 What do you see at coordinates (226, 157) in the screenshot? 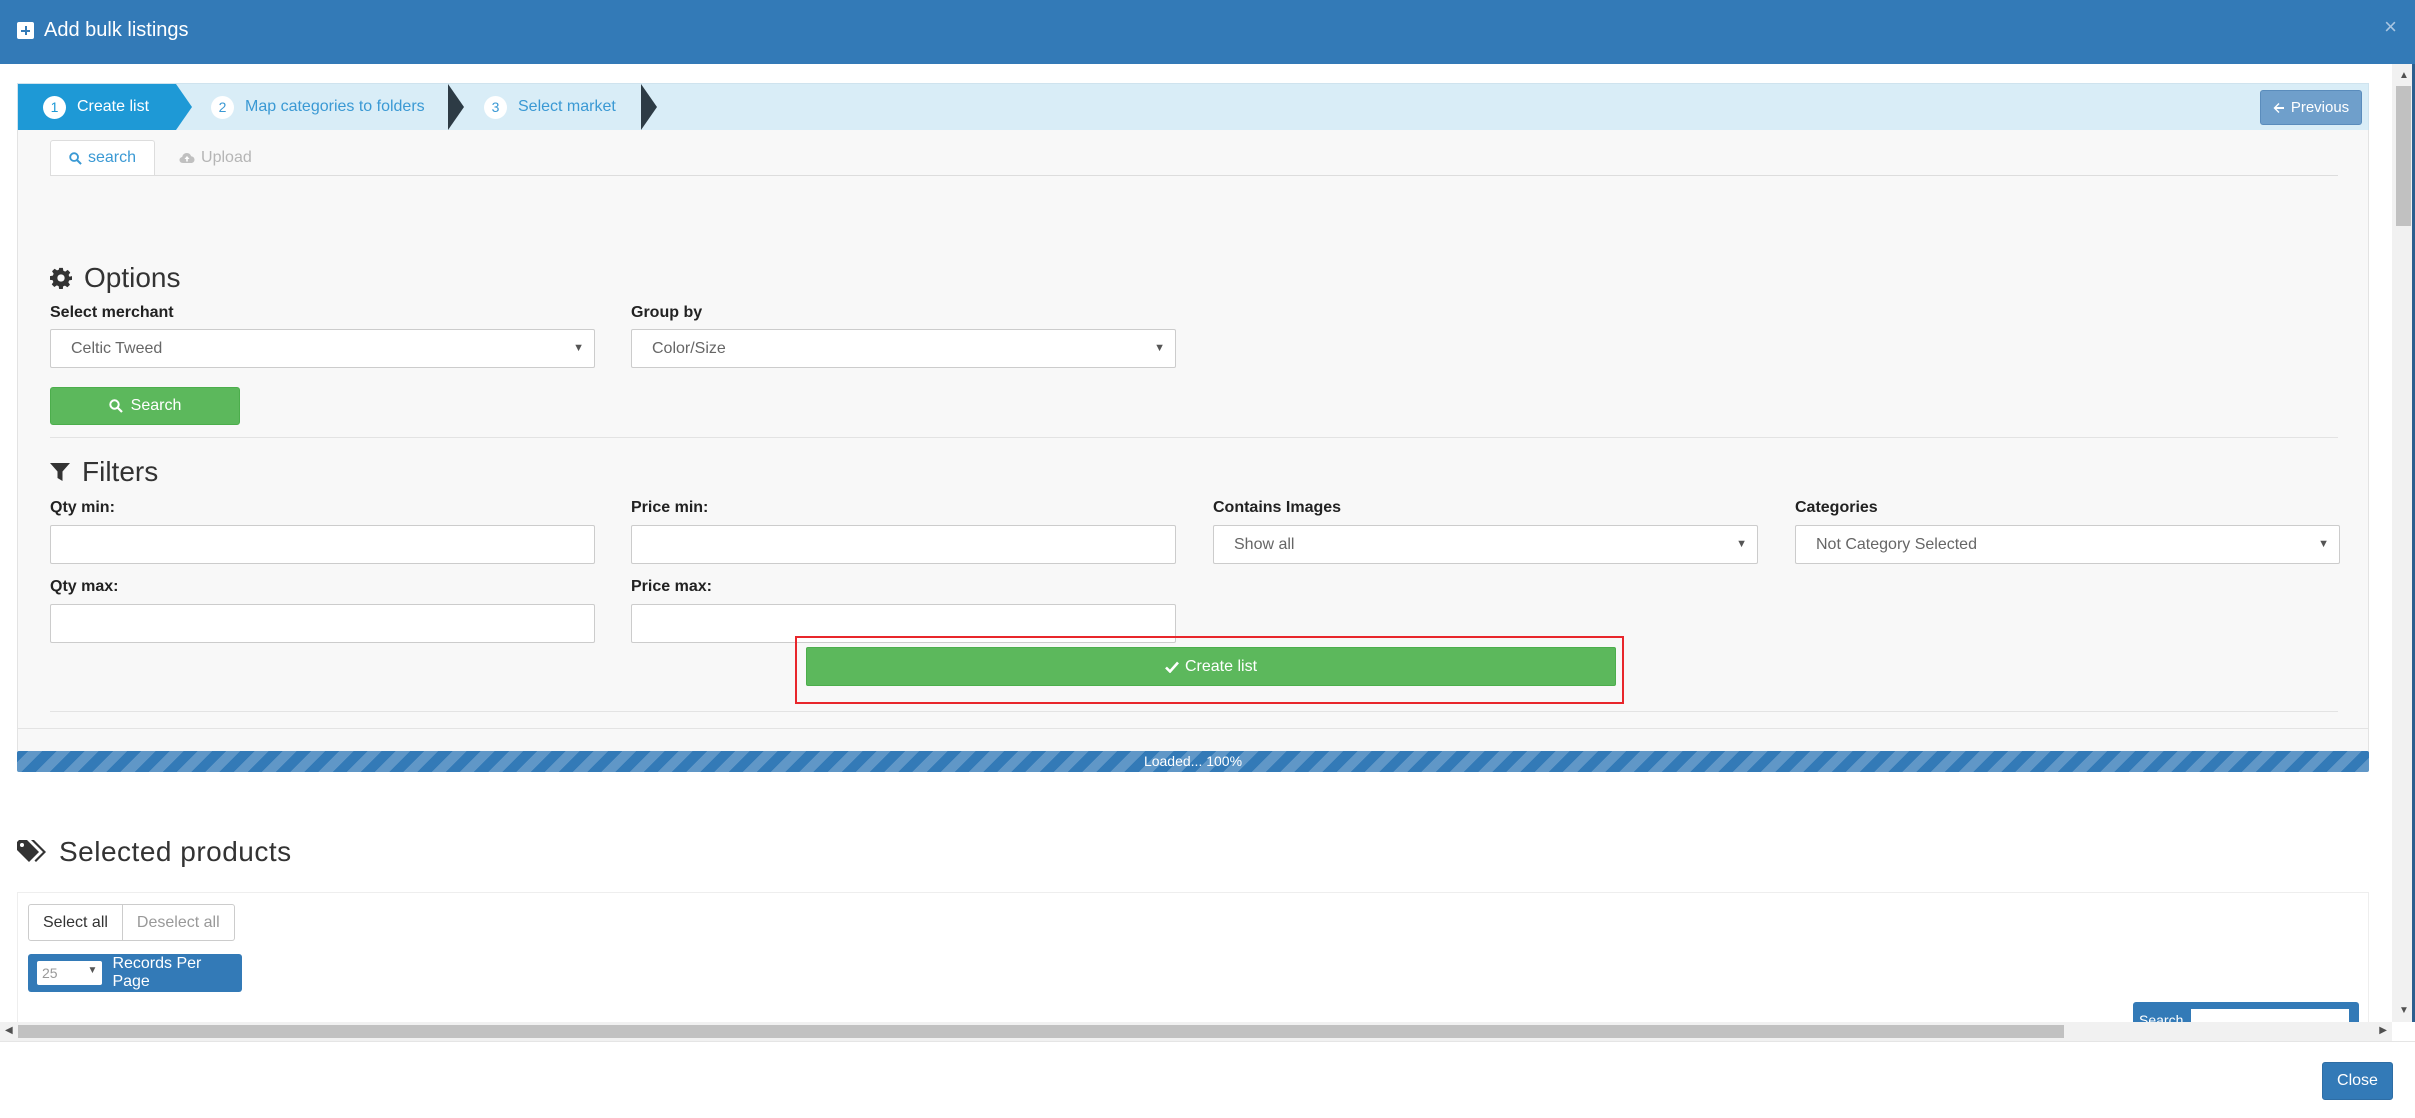
I see `tab-upload-label: Upload` at bounding box center [226, 157].